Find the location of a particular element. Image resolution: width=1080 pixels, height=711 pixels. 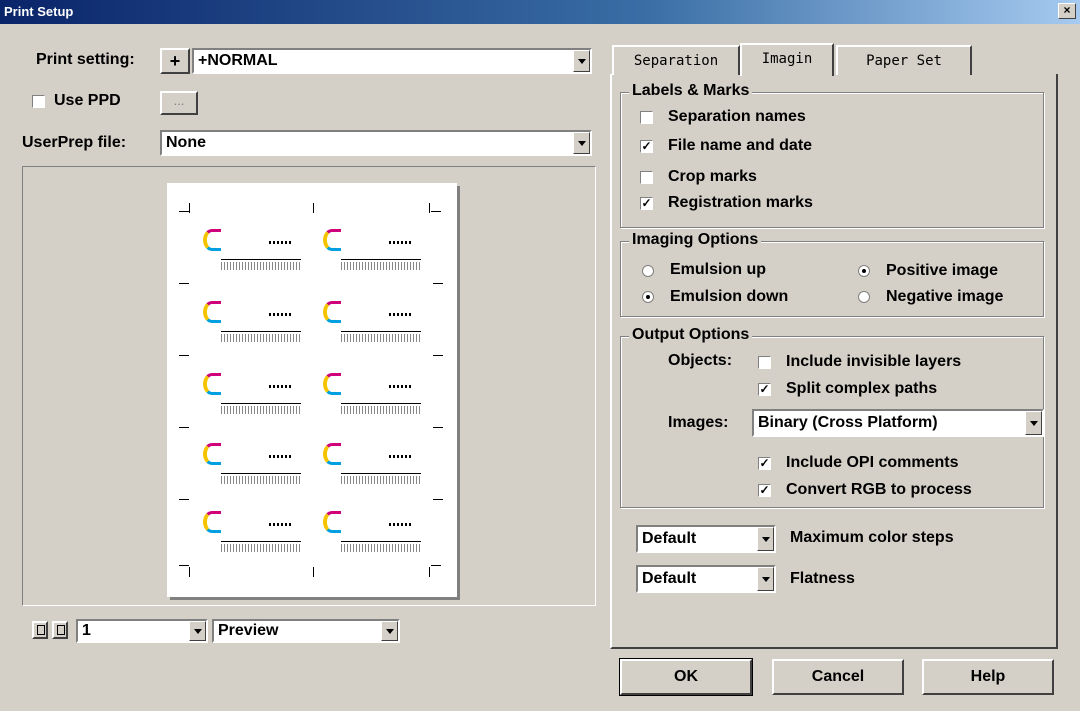

file-name-date-label: File name and date is located at coordinates (740, 145).